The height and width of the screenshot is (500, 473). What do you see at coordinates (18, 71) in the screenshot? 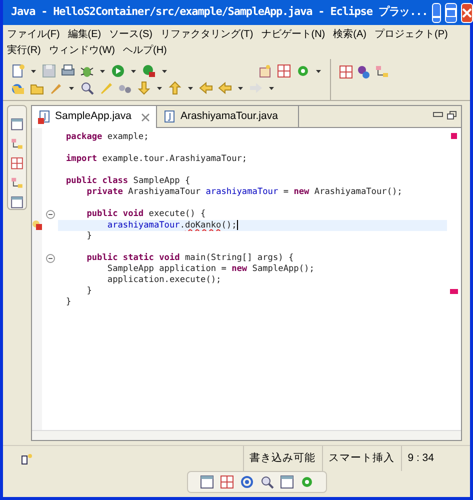
I see `new-file-icon` at bounding box center [18, 71].